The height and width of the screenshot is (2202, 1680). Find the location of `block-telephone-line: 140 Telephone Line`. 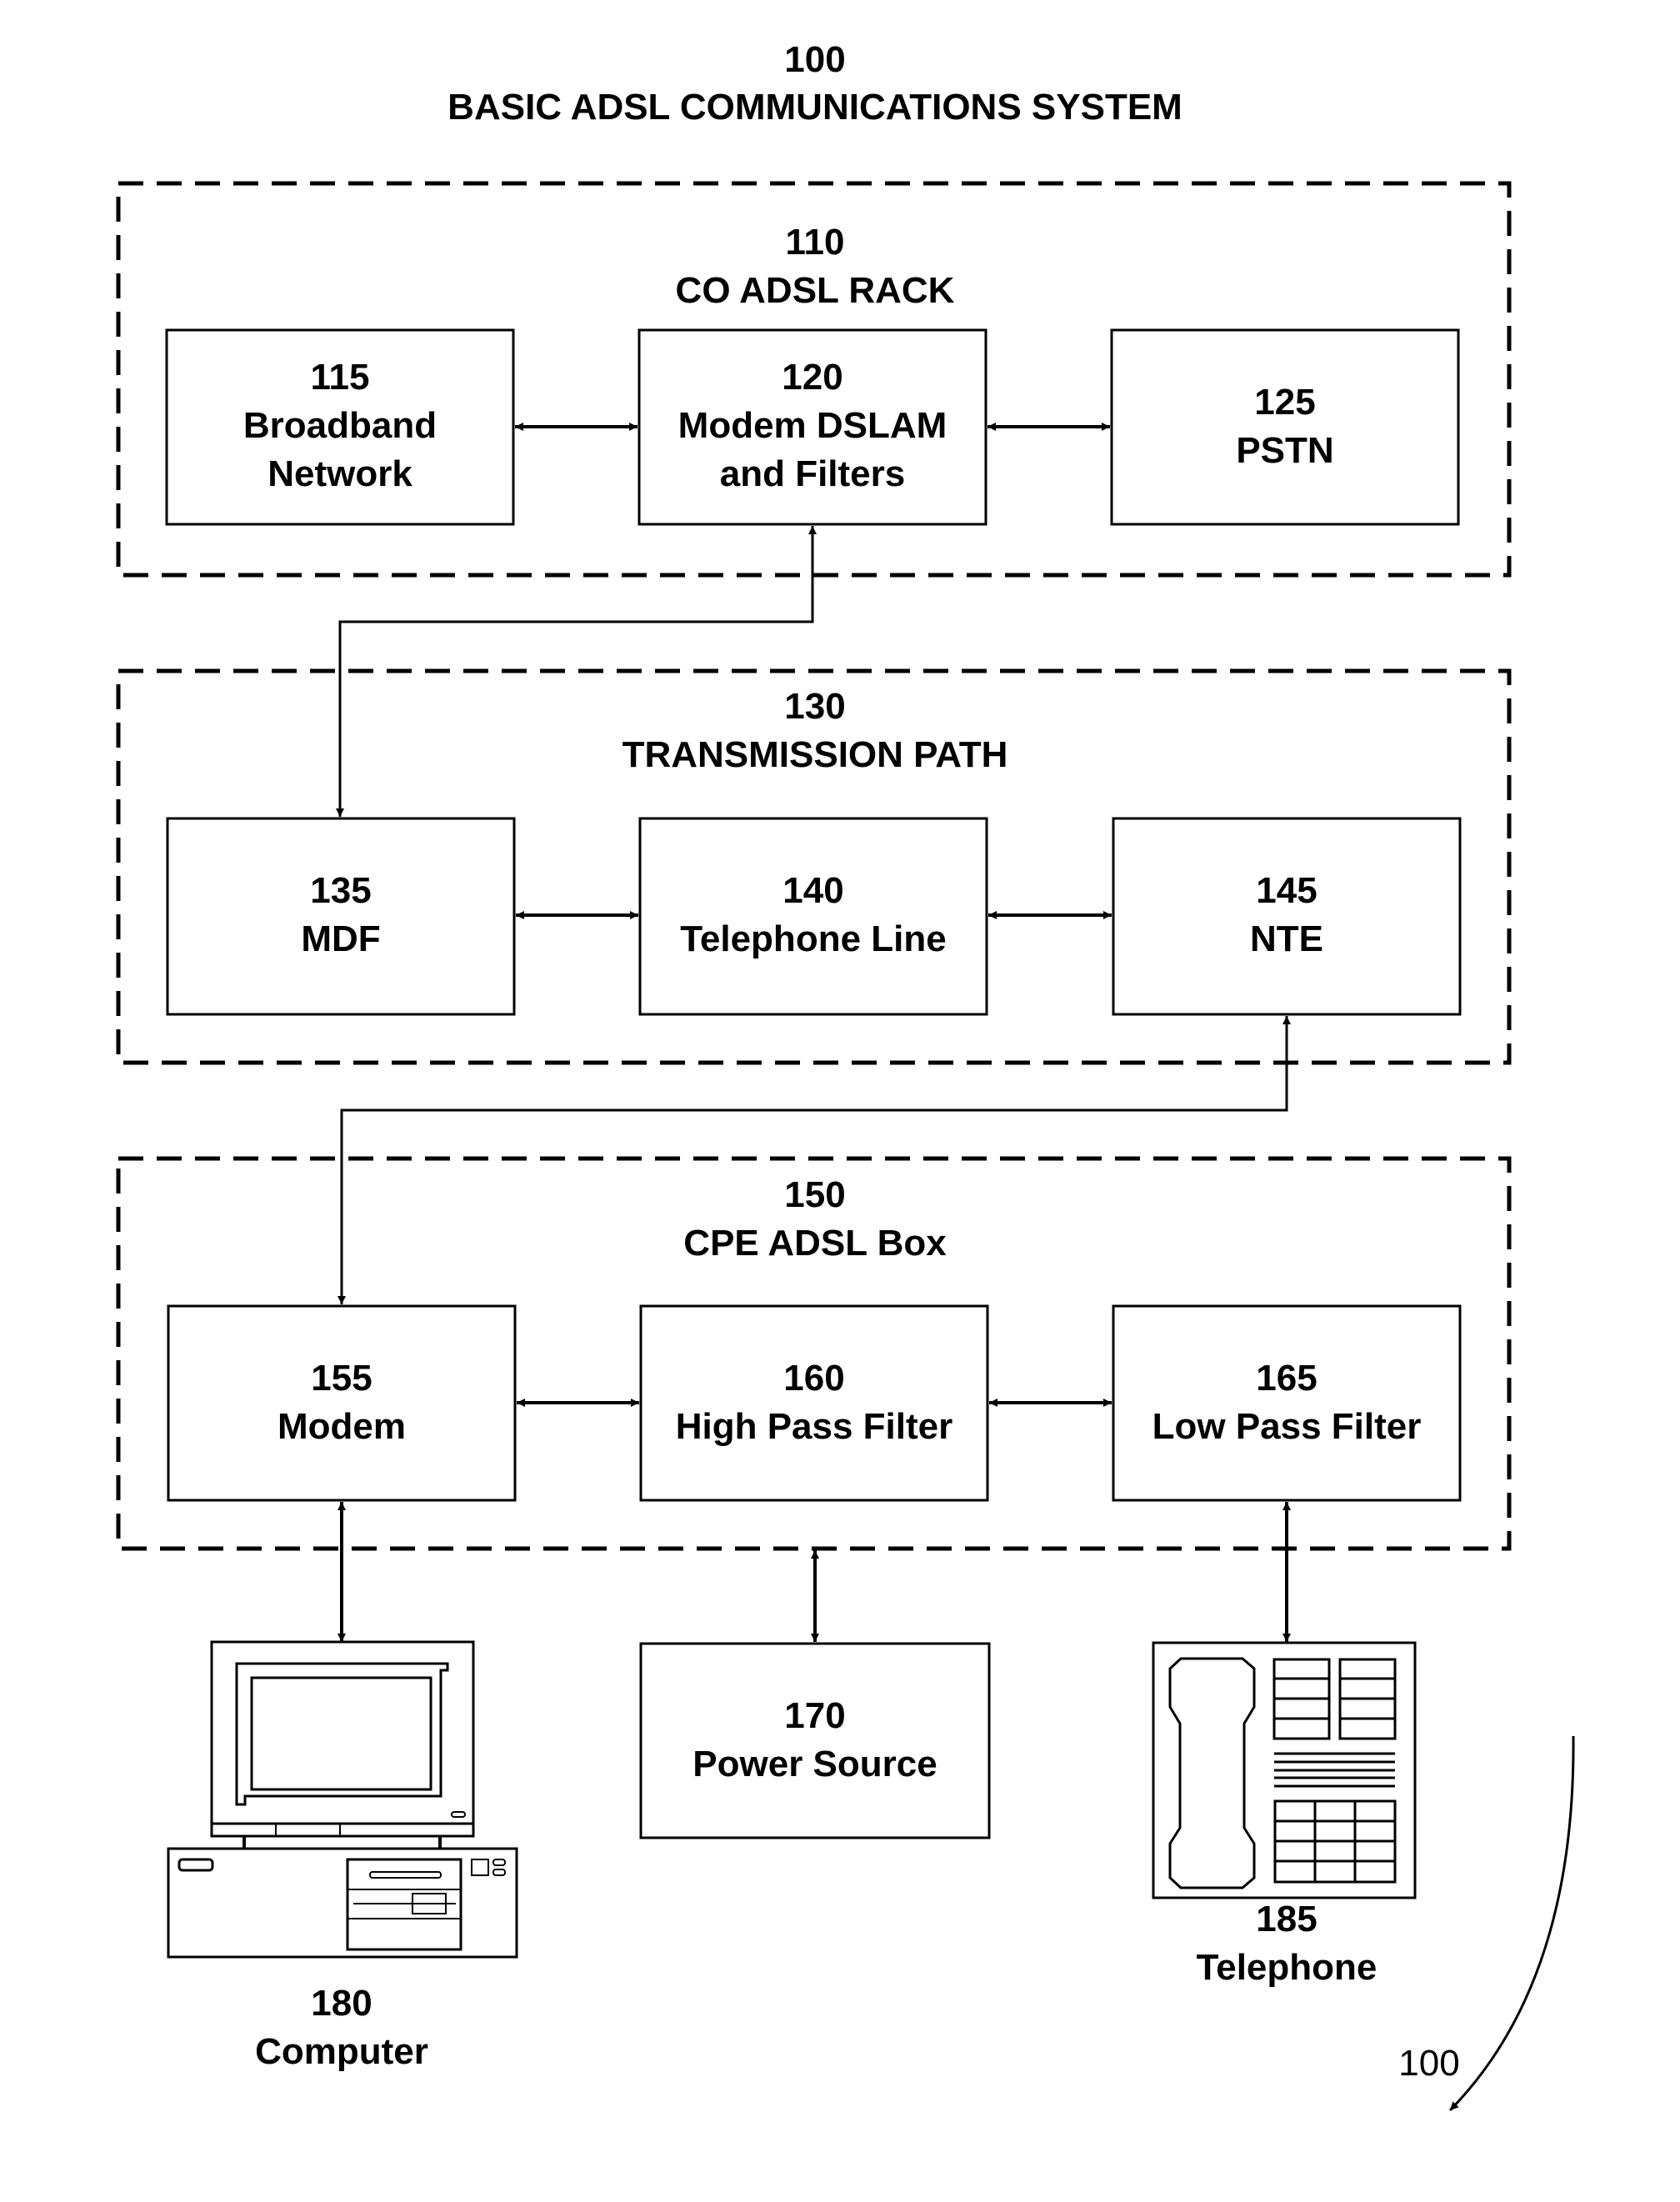

block-telephone-line: 140 Telephone Line is located at coordinates (813, 916).